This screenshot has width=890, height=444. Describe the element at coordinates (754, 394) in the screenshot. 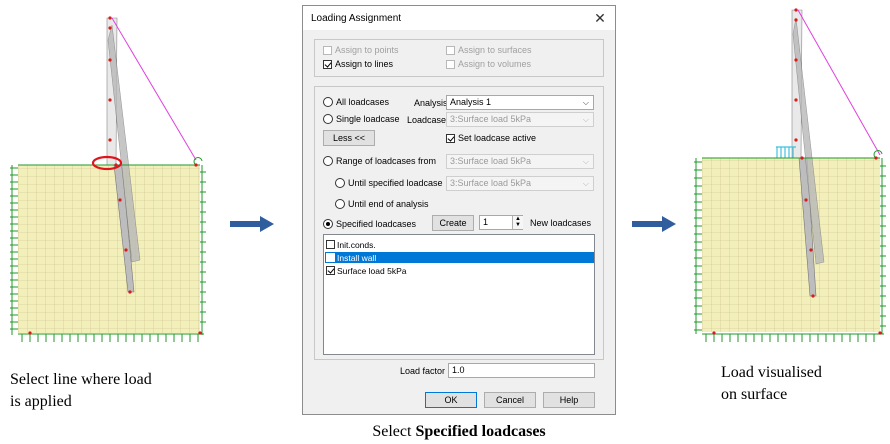

I see `right-caption-line2: on surface` at that location.